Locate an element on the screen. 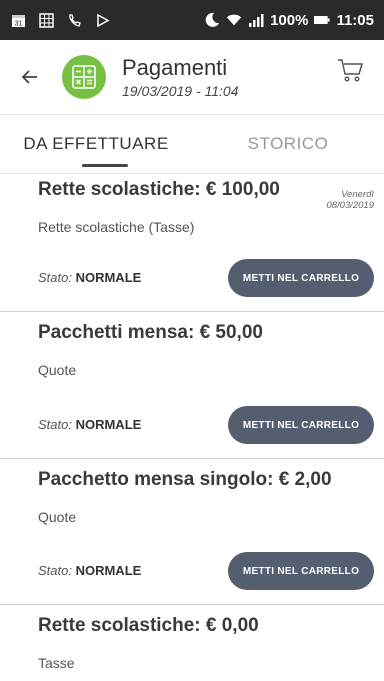 This screenshot has width=384, height=681. tab-label: STORICO is located at coordinates (288, 143).